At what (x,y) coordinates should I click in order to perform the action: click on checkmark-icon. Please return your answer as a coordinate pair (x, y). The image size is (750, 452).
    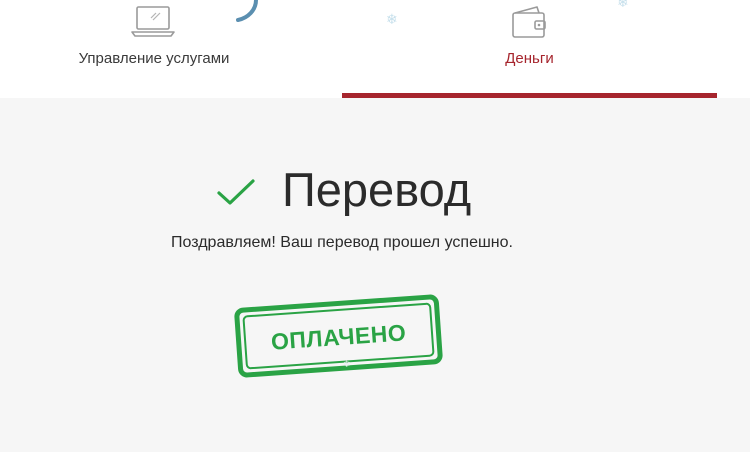
    Looking at the image, I should click on (236, 192).